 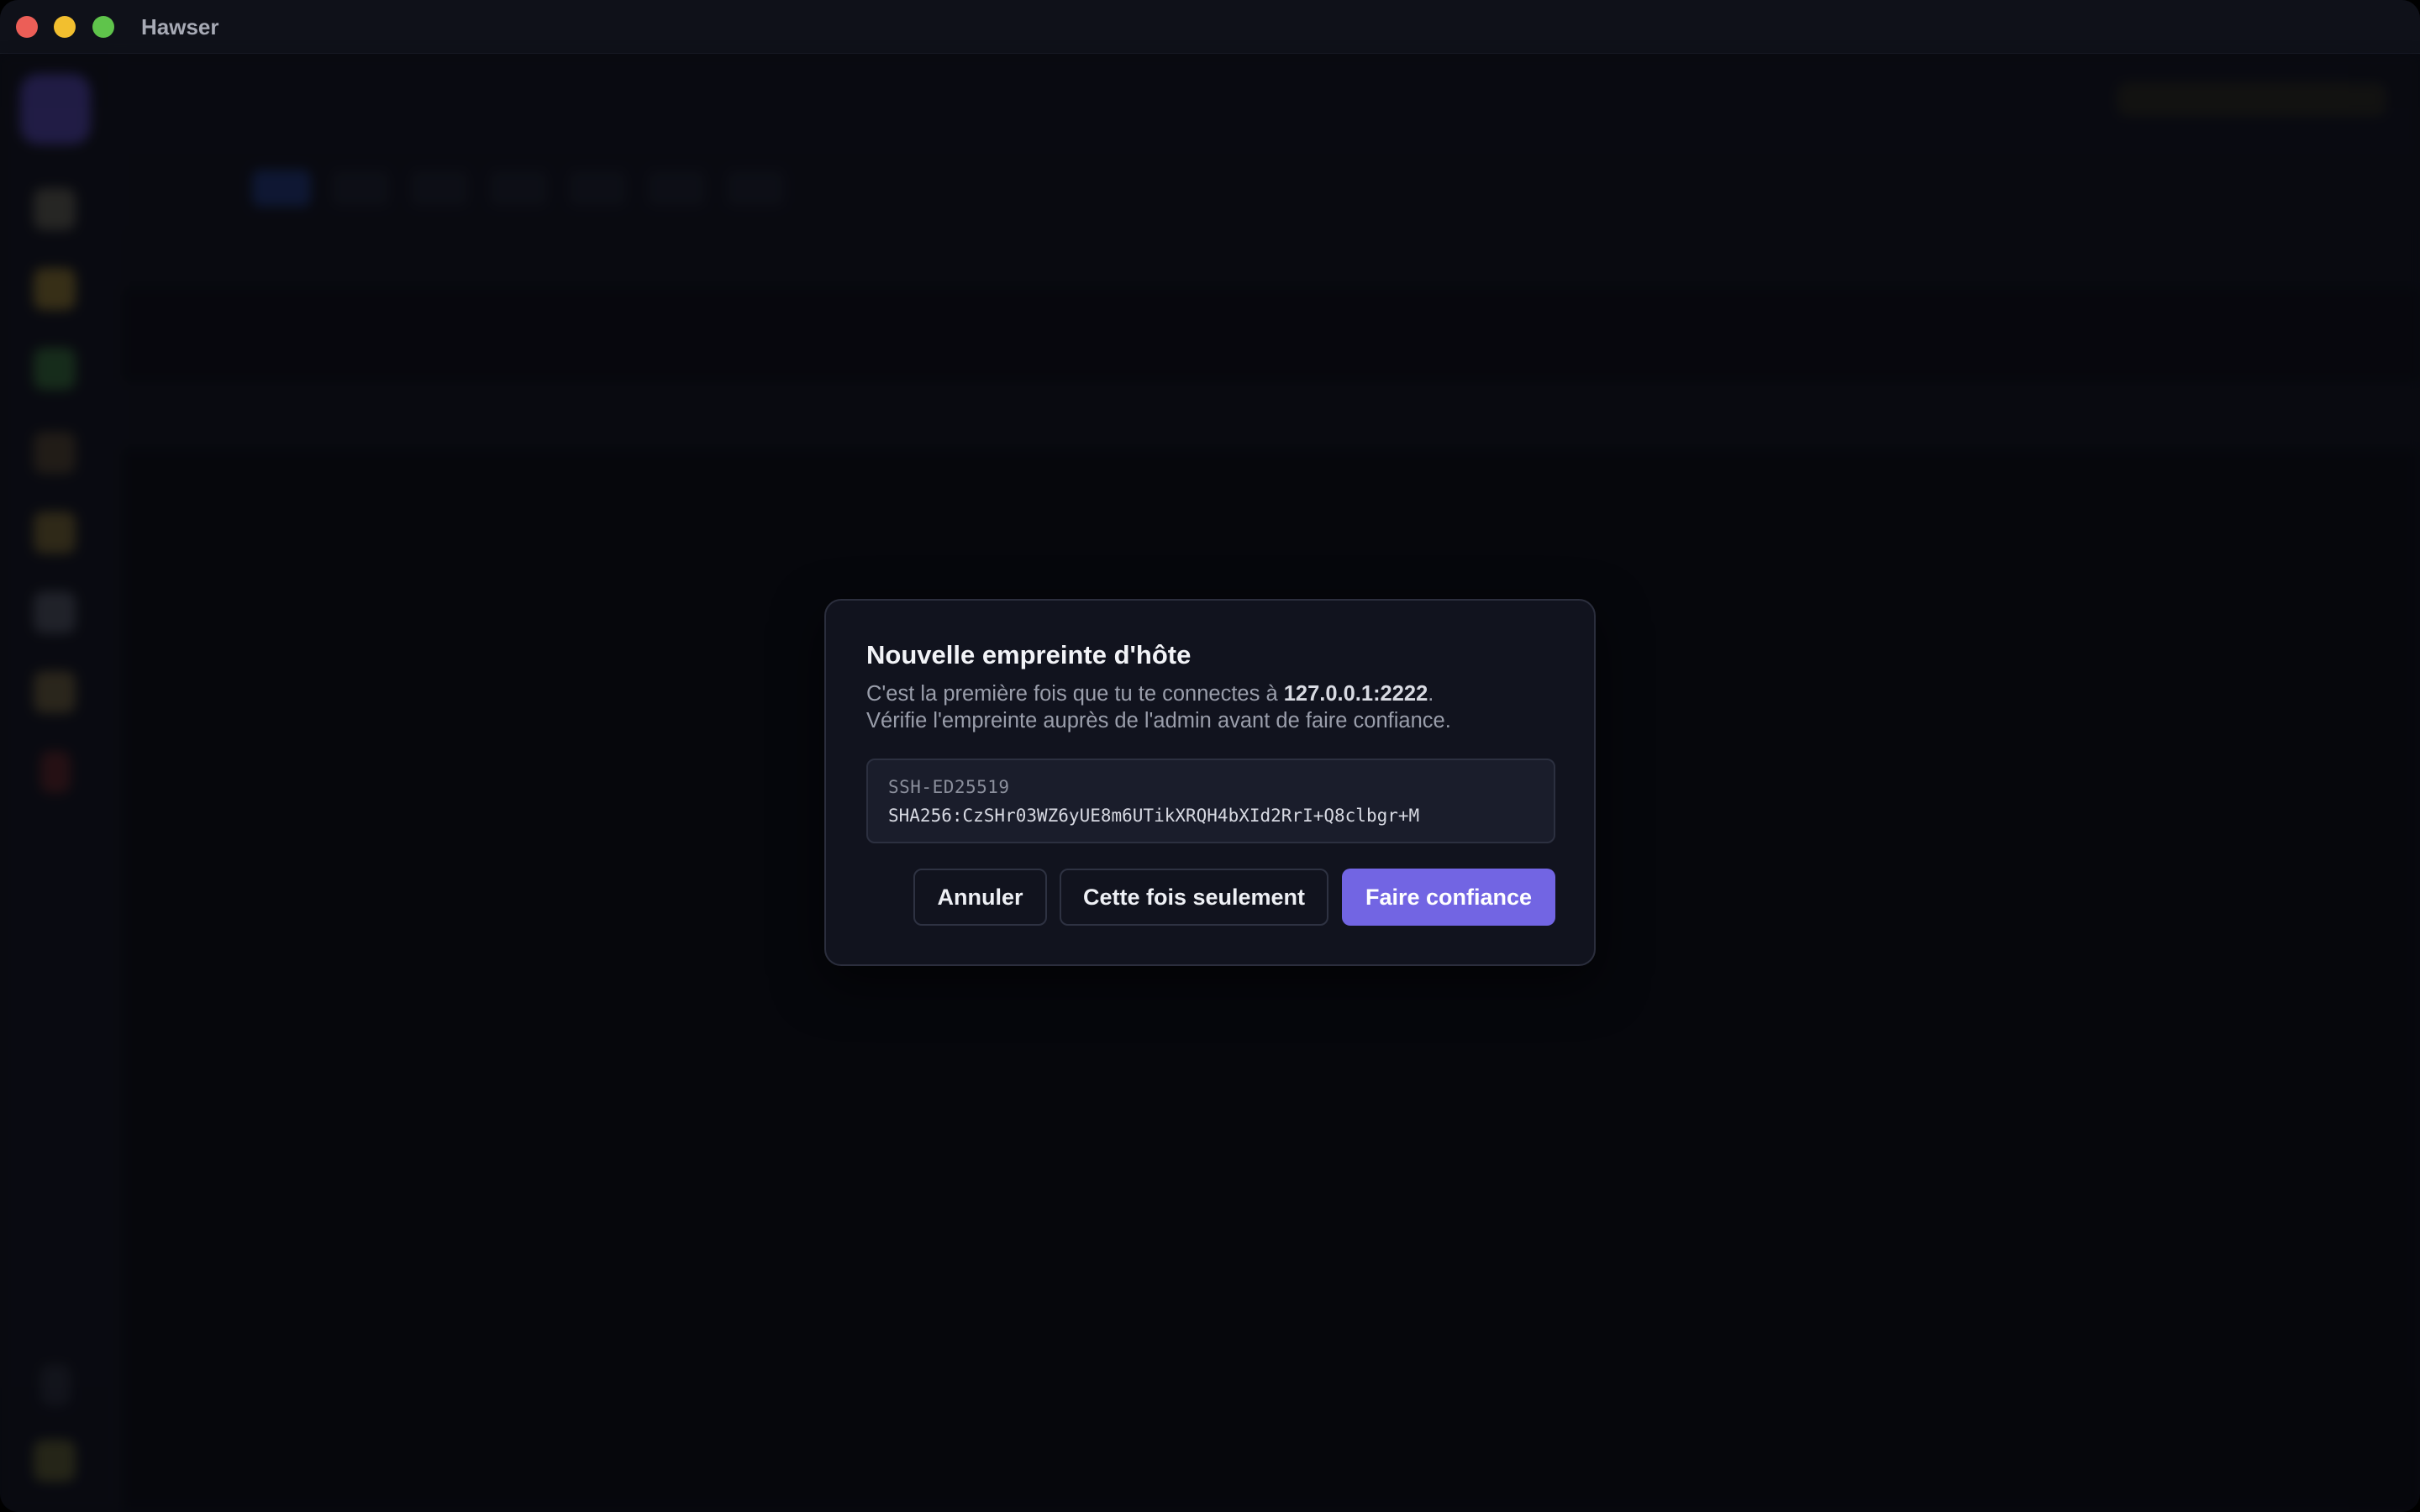 I want to click on zoom-window-button, so click(x=103, y=27).